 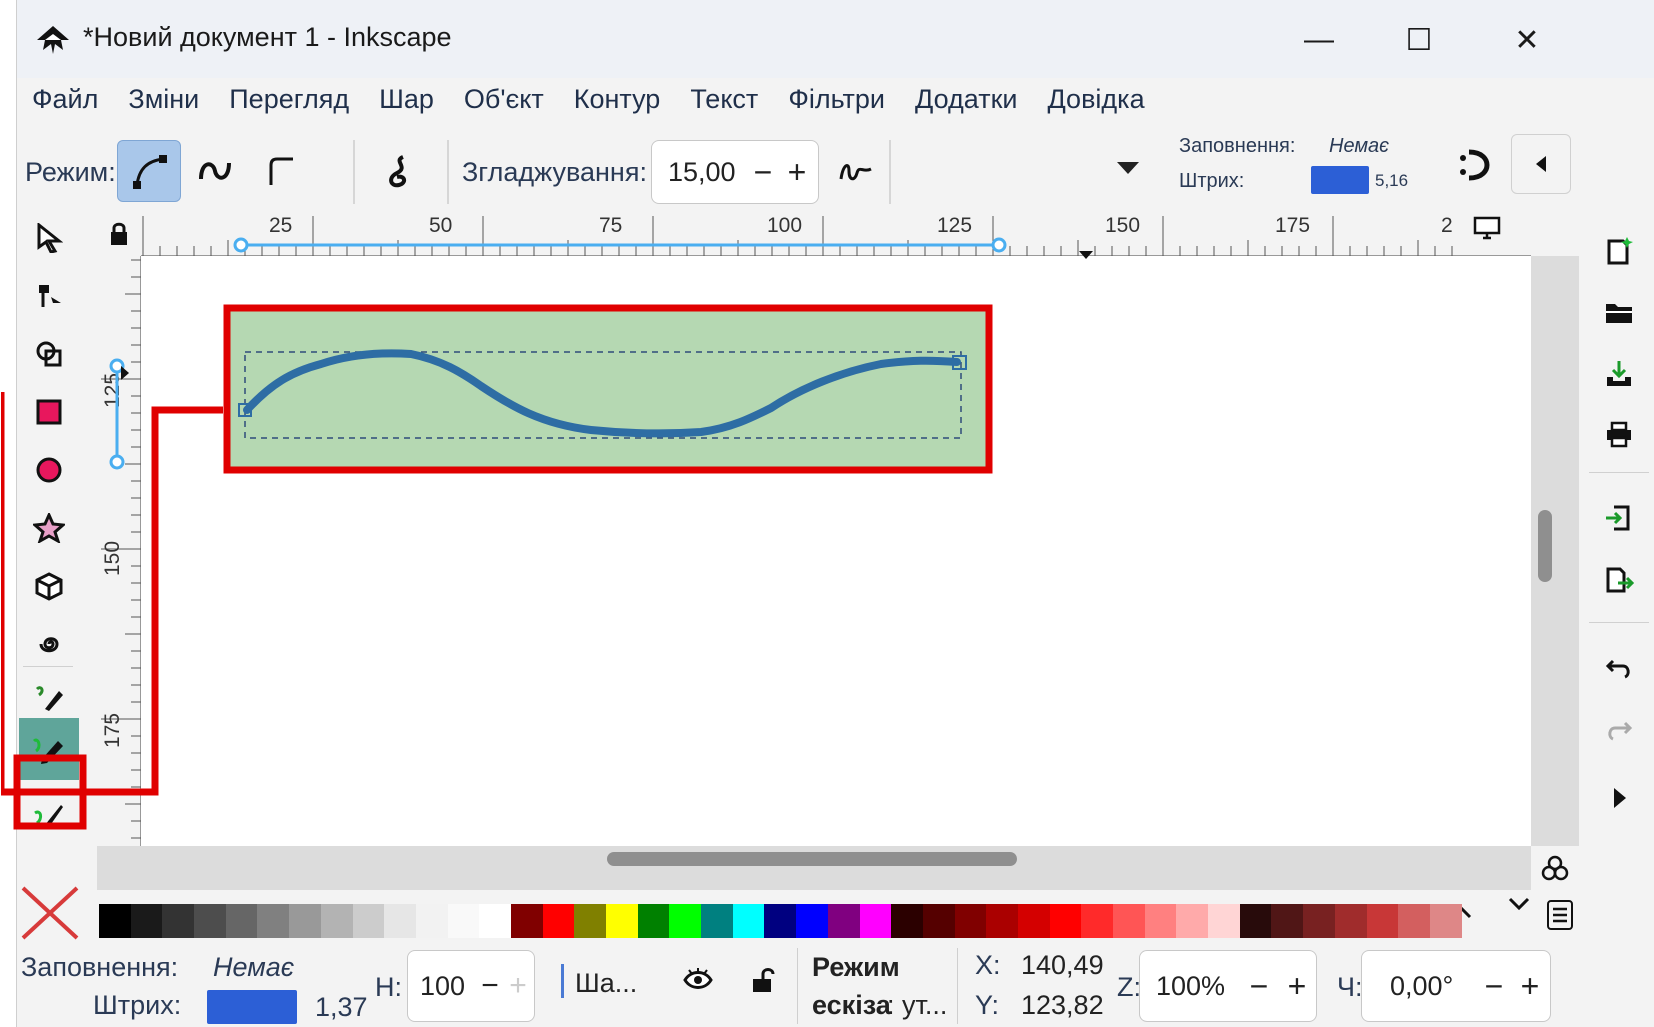 I want to click on opacity-decrement: −, so click(x=490, y=986).